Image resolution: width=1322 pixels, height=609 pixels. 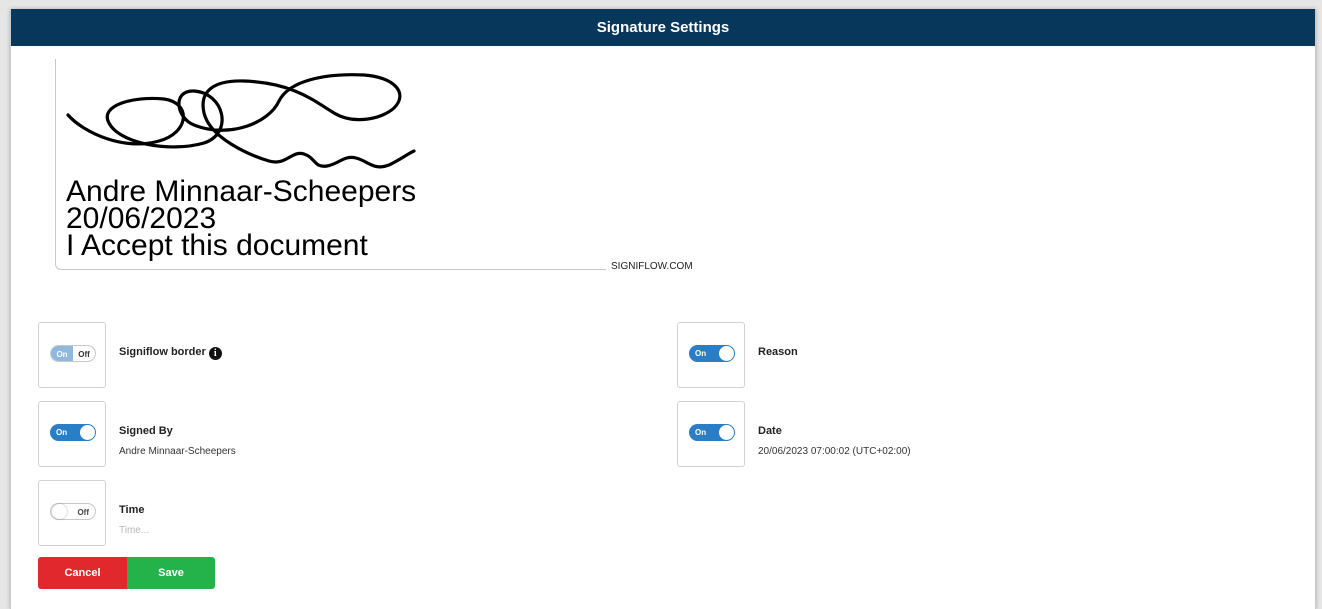 I want to click on reason-toggle-box: On, so click(x=711, y=355).